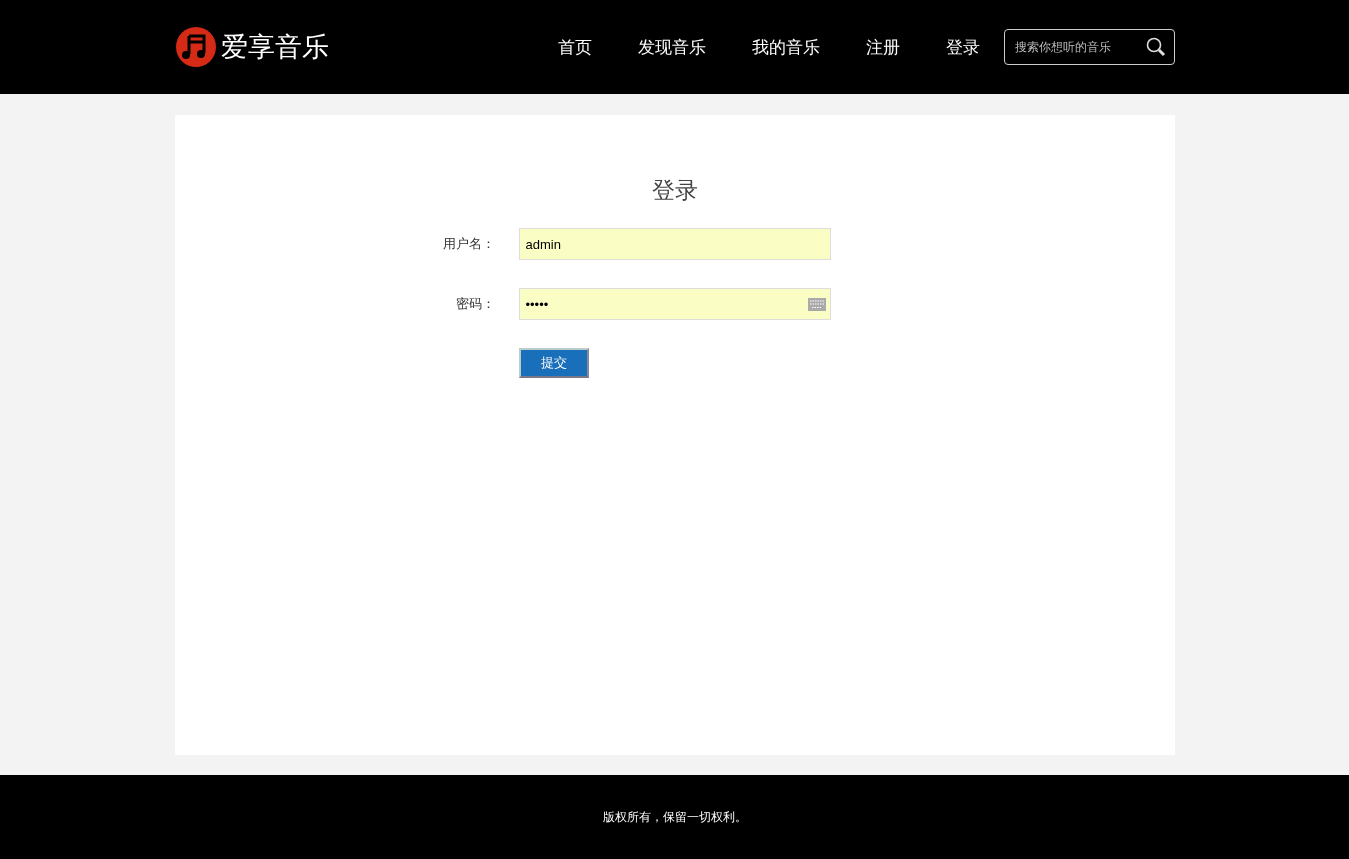 The height and width of the screenshot is (859, 1349). What do you see at coordinates (674, 190) in the screenshot?
I see `login-title: 登录` at bounding box center [674, 190].